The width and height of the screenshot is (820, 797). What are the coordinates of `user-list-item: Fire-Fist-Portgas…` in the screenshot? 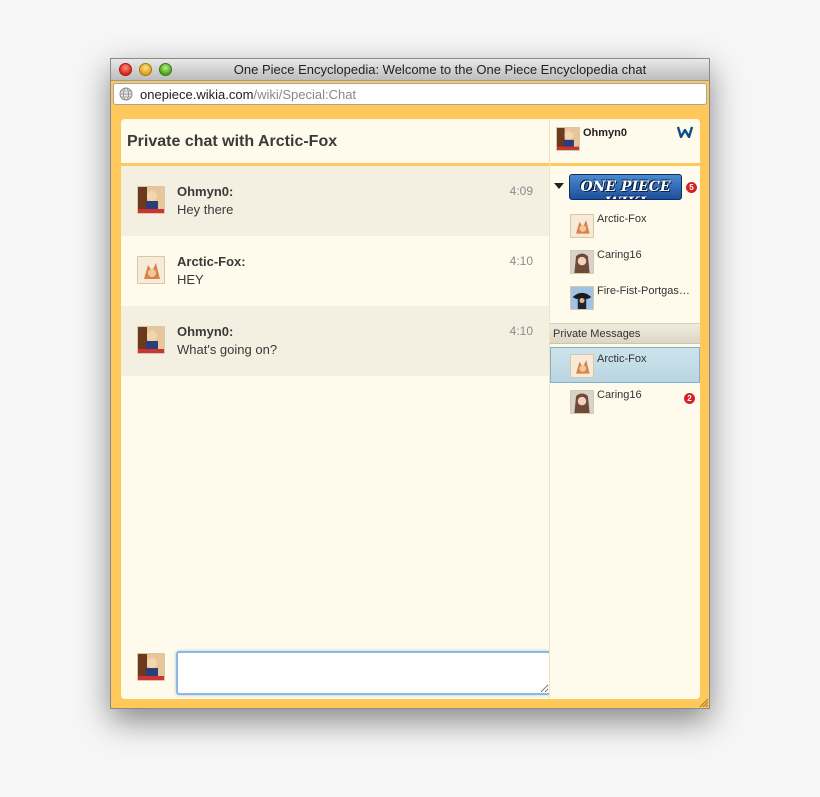 It's located at (625, 297).